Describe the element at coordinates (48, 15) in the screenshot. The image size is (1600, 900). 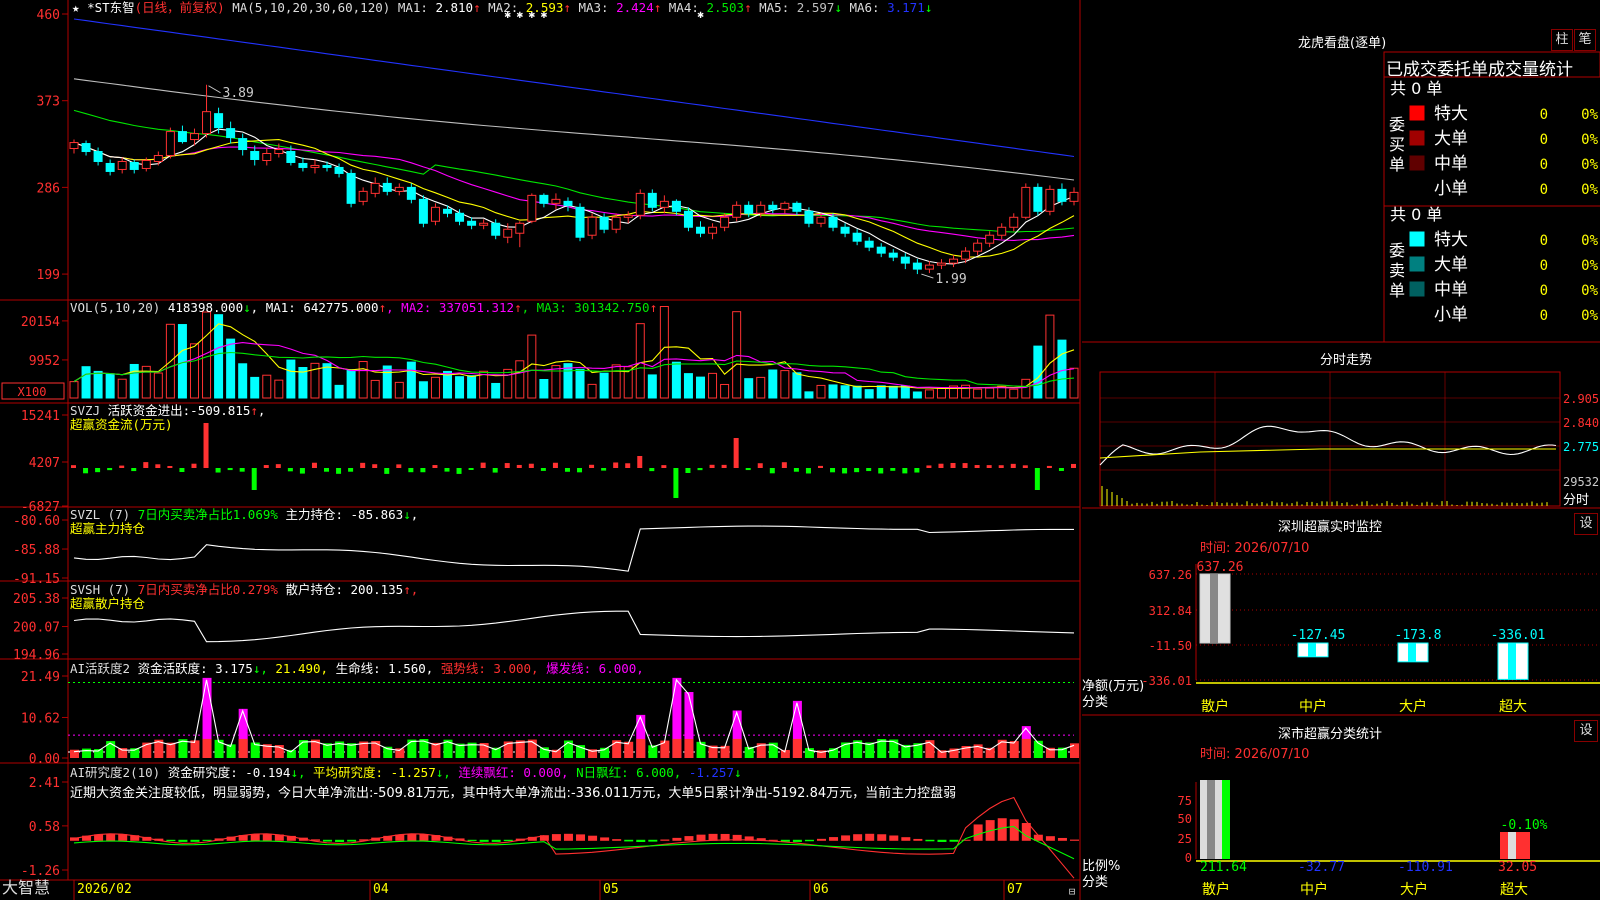
I see `kline-y-label: 460` at that location.